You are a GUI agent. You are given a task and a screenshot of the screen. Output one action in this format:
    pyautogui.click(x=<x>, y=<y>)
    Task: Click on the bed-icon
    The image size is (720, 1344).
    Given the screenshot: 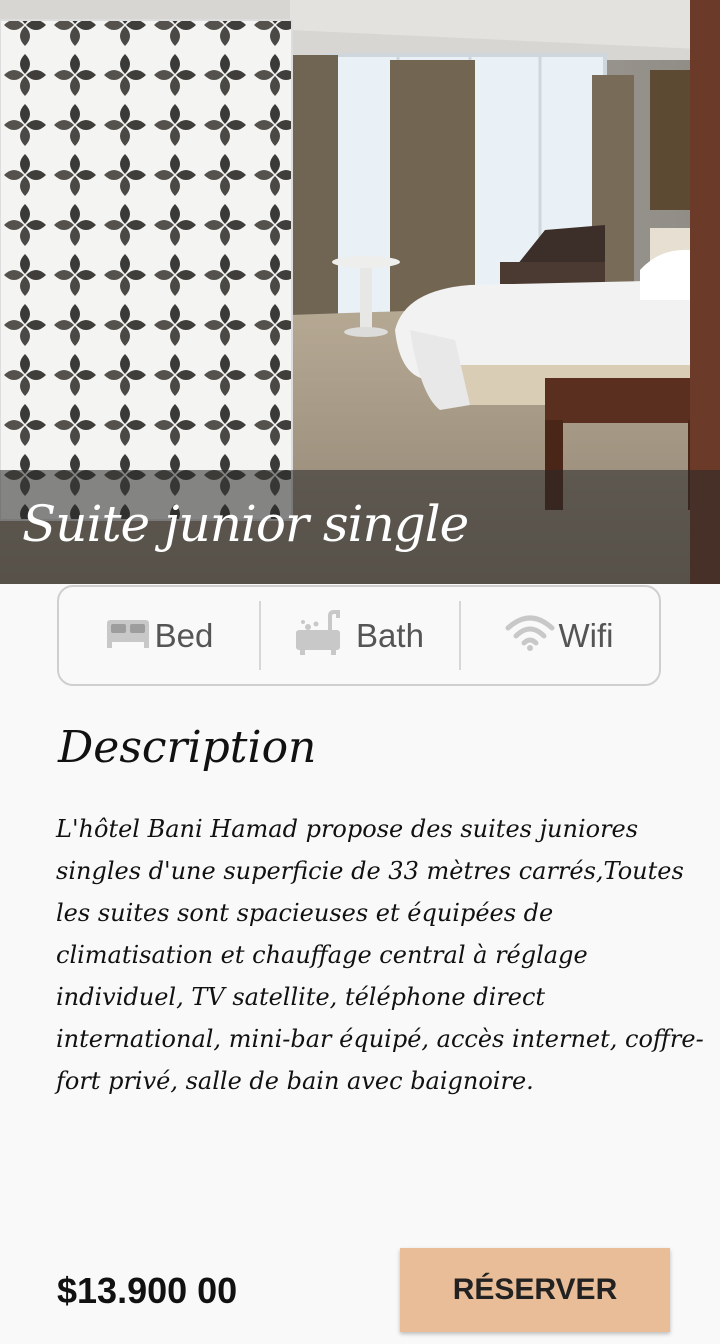 What is the action you would take?
    pyautogui.click(x=128, y=635)
    